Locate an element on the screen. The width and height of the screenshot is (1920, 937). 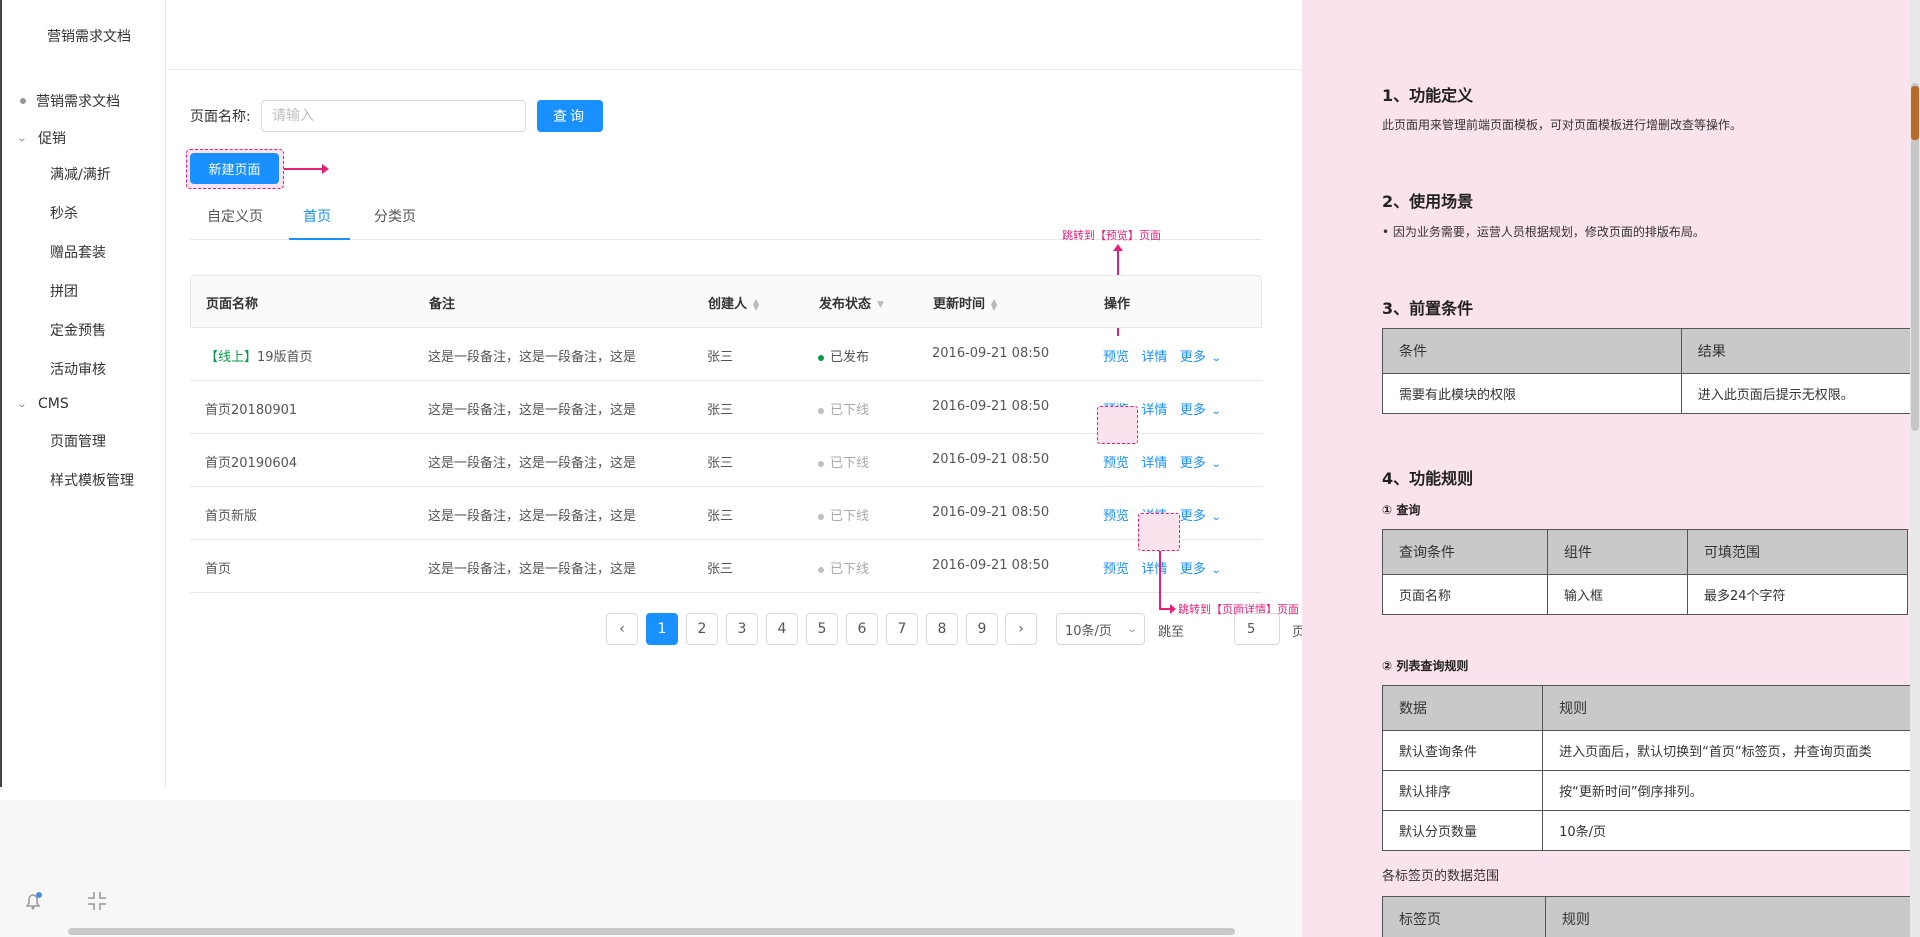
next-page-button: › is located at coordinates (1021, 629).